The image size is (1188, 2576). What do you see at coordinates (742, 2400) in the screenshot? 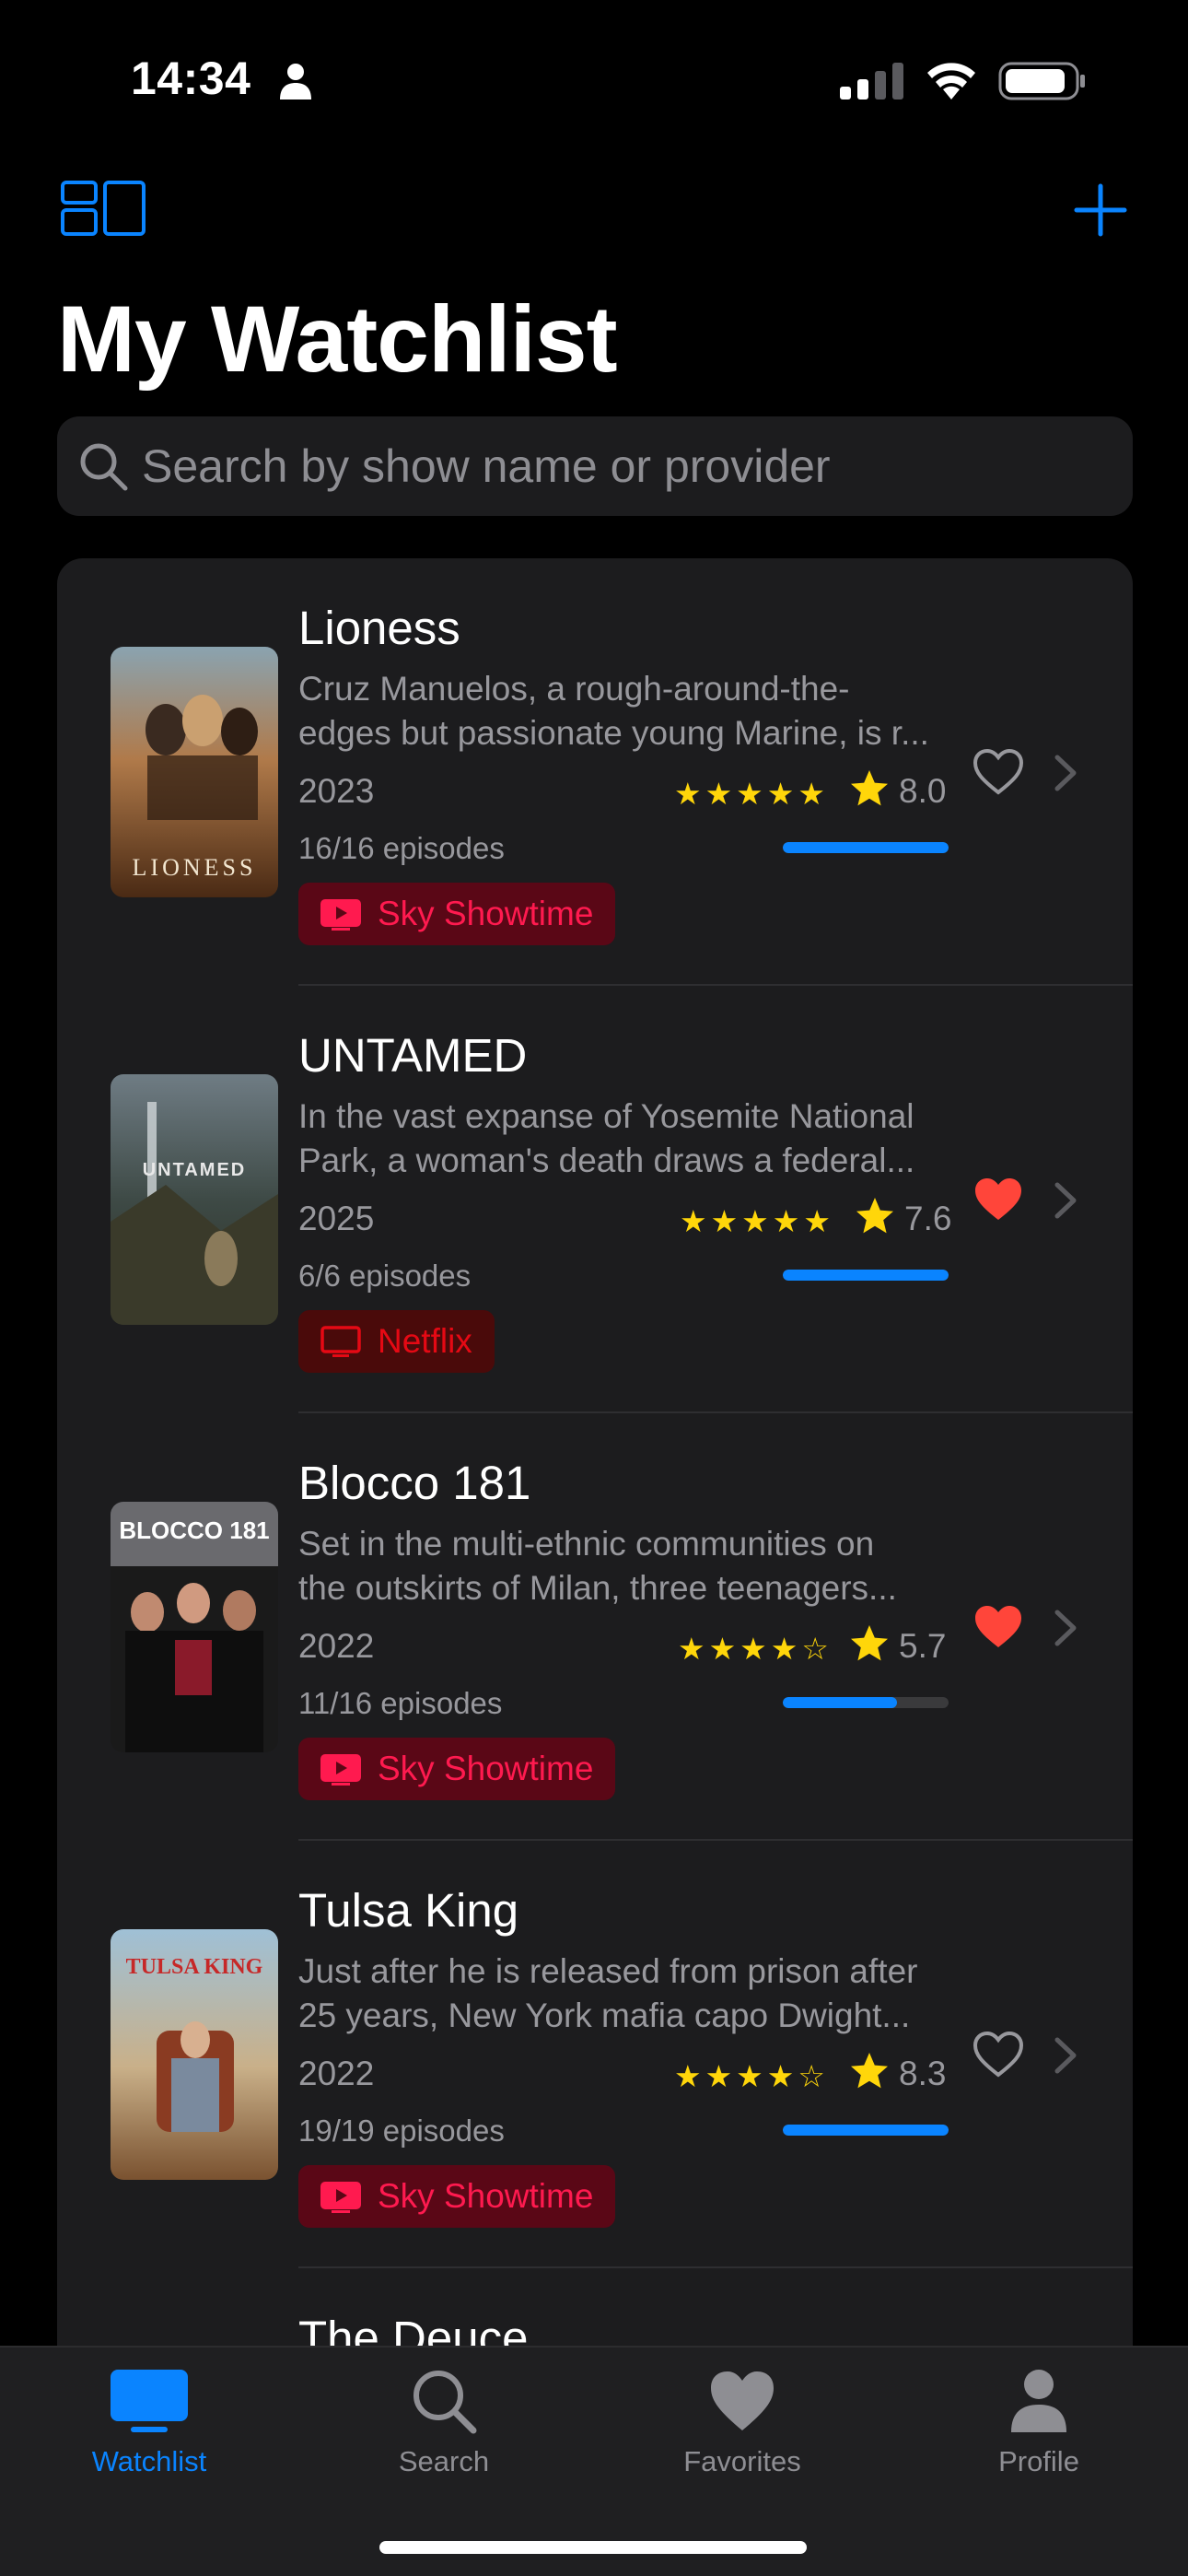
I see `heart-icon` at bounding box center [742, 2400].